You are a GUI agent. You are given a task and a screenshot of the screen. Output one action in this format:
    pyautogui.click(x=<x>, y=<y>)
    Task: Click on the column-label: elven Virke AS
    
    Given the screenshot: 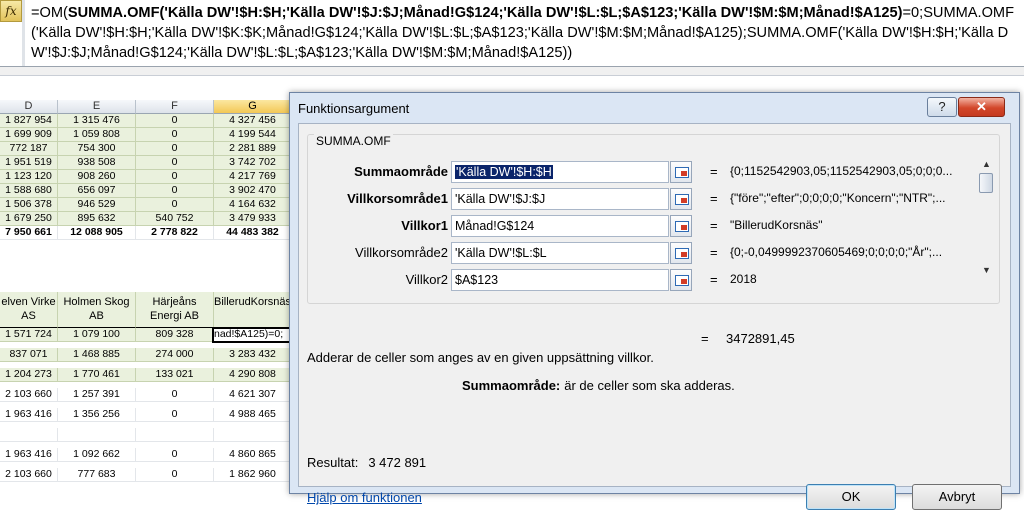 What is the action you would take?
    pyautogui.click(x=29, y=310)
    